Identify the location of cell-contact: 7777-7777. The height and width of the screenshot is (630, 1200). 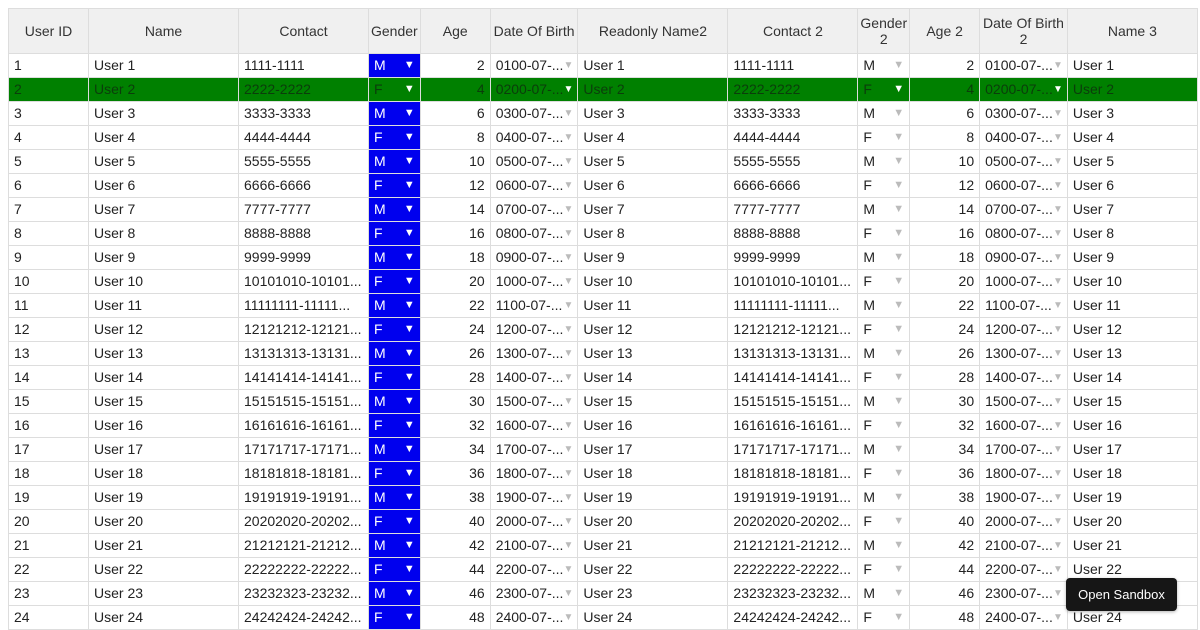
(303, 209).